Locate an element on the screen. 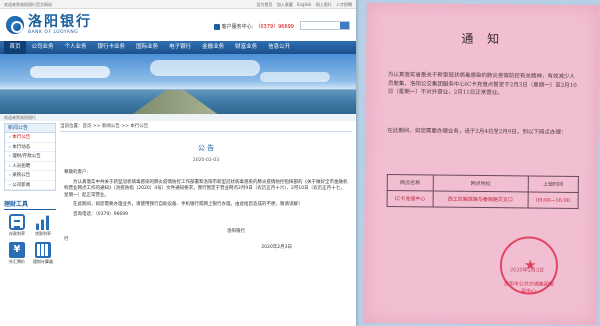 The height and width of the screenshot is (326, 600). top-link-english: English is located at coordinates (304, 4).